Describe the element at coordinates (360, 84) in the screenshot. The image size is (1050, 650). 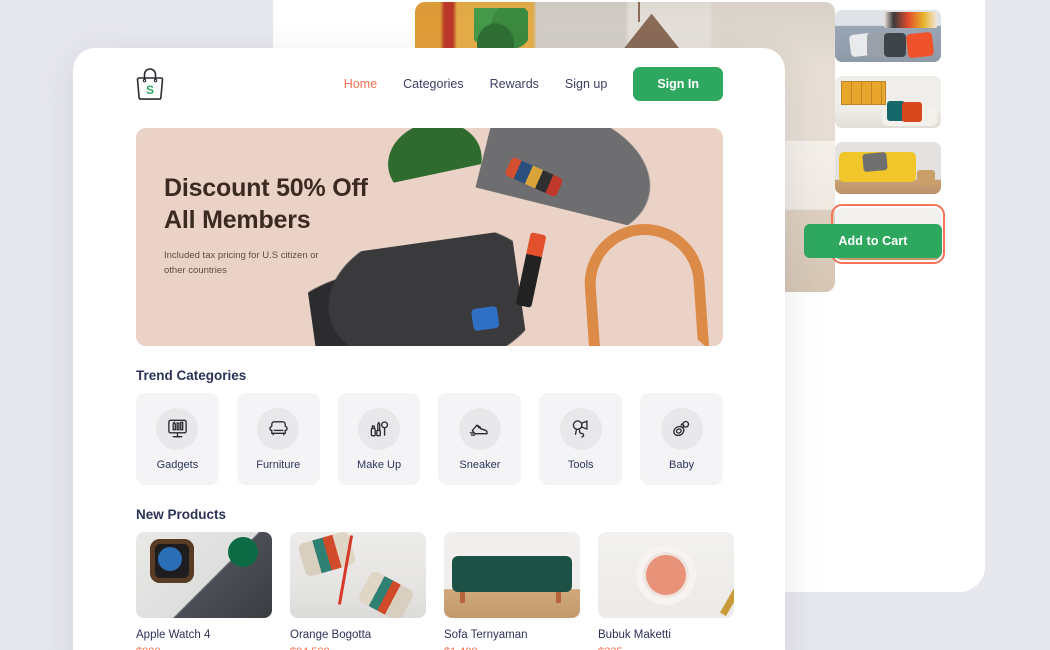
I see `nav-item-home: Home` at that location.